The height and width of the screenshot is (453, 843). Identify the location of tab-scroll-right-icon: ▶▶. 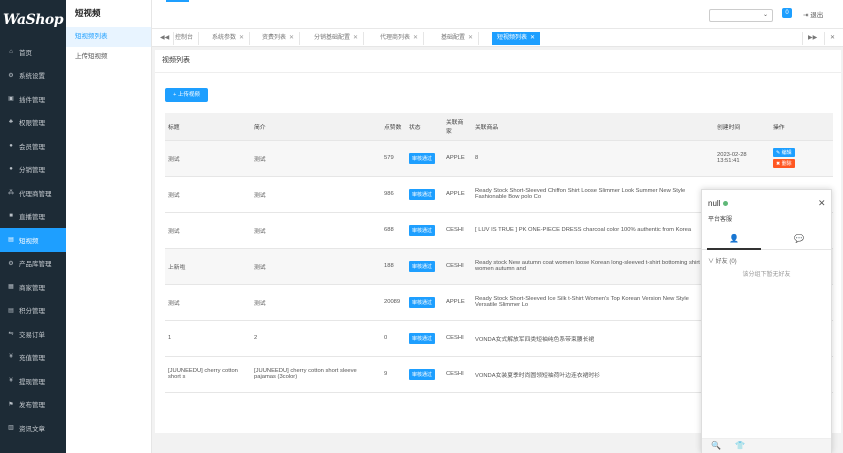
(812, 38).